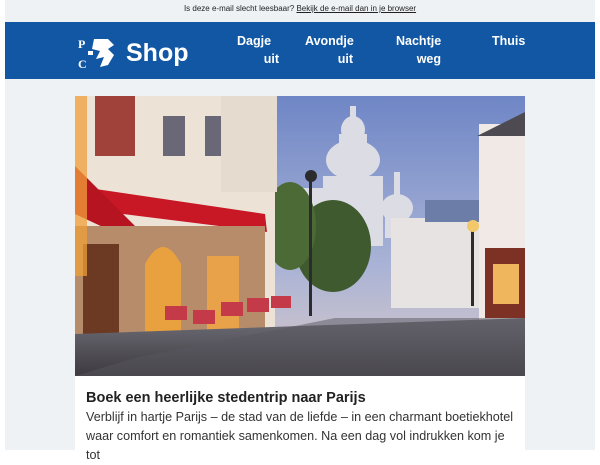 Image resolution: width=600 pixels, height=465 pixels. What do you see at coordinates (258, 50) in the screenshot?
I see `nav-dagje-uit: Dagje uit` at bounding box center [258, 50].